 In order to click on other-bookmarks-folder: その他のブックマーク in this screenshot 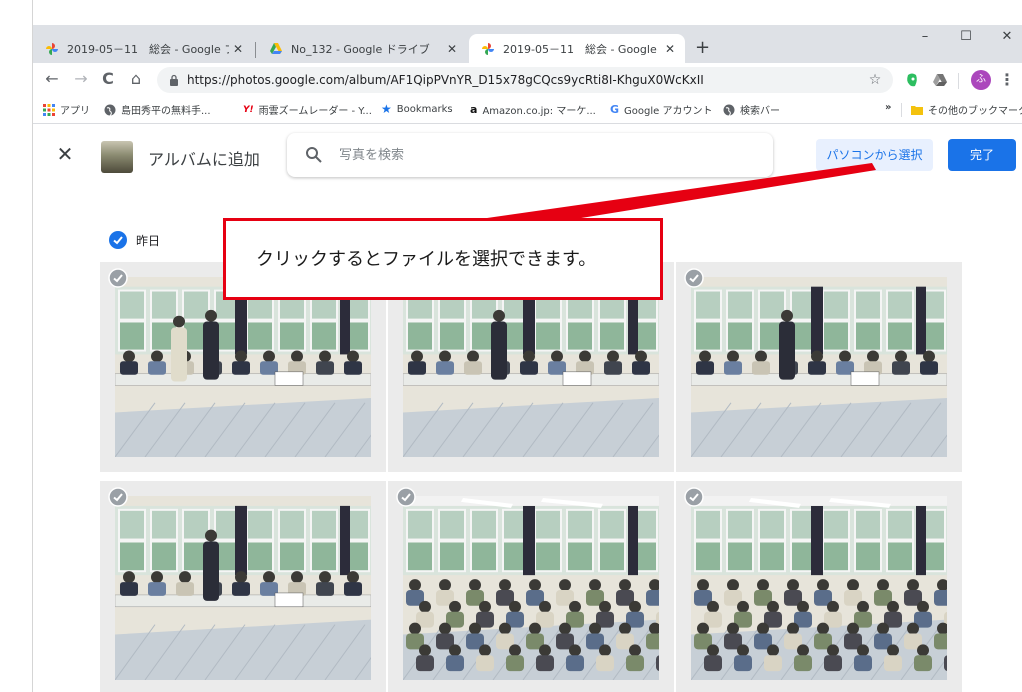, I will do `click(966, 109)`.